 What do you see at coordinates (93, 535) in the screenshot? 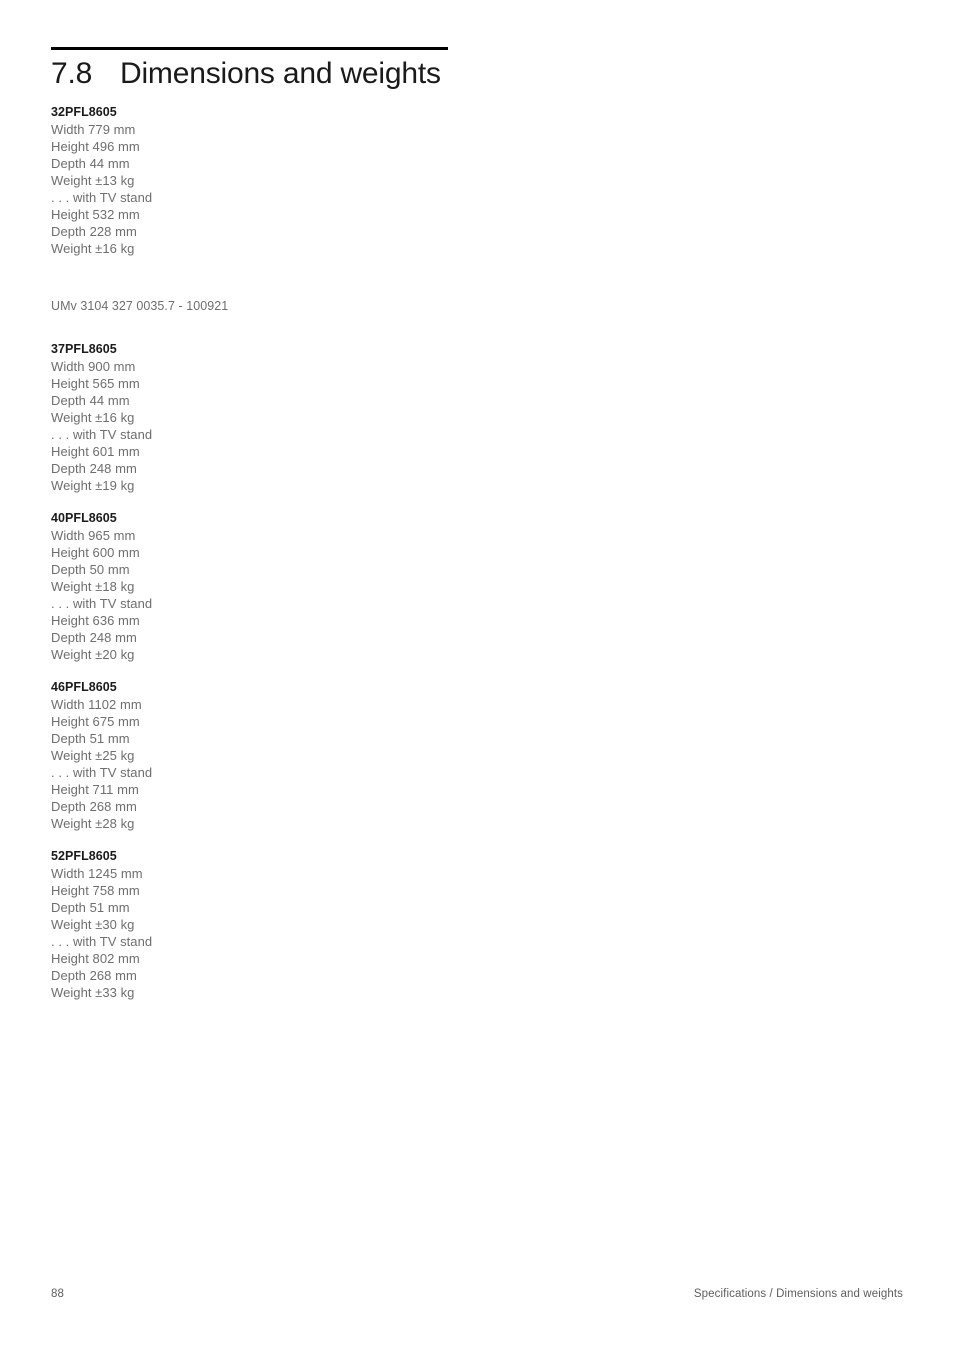
I see `spec-line: Width 965 mm` at bounding box center [93, 535].